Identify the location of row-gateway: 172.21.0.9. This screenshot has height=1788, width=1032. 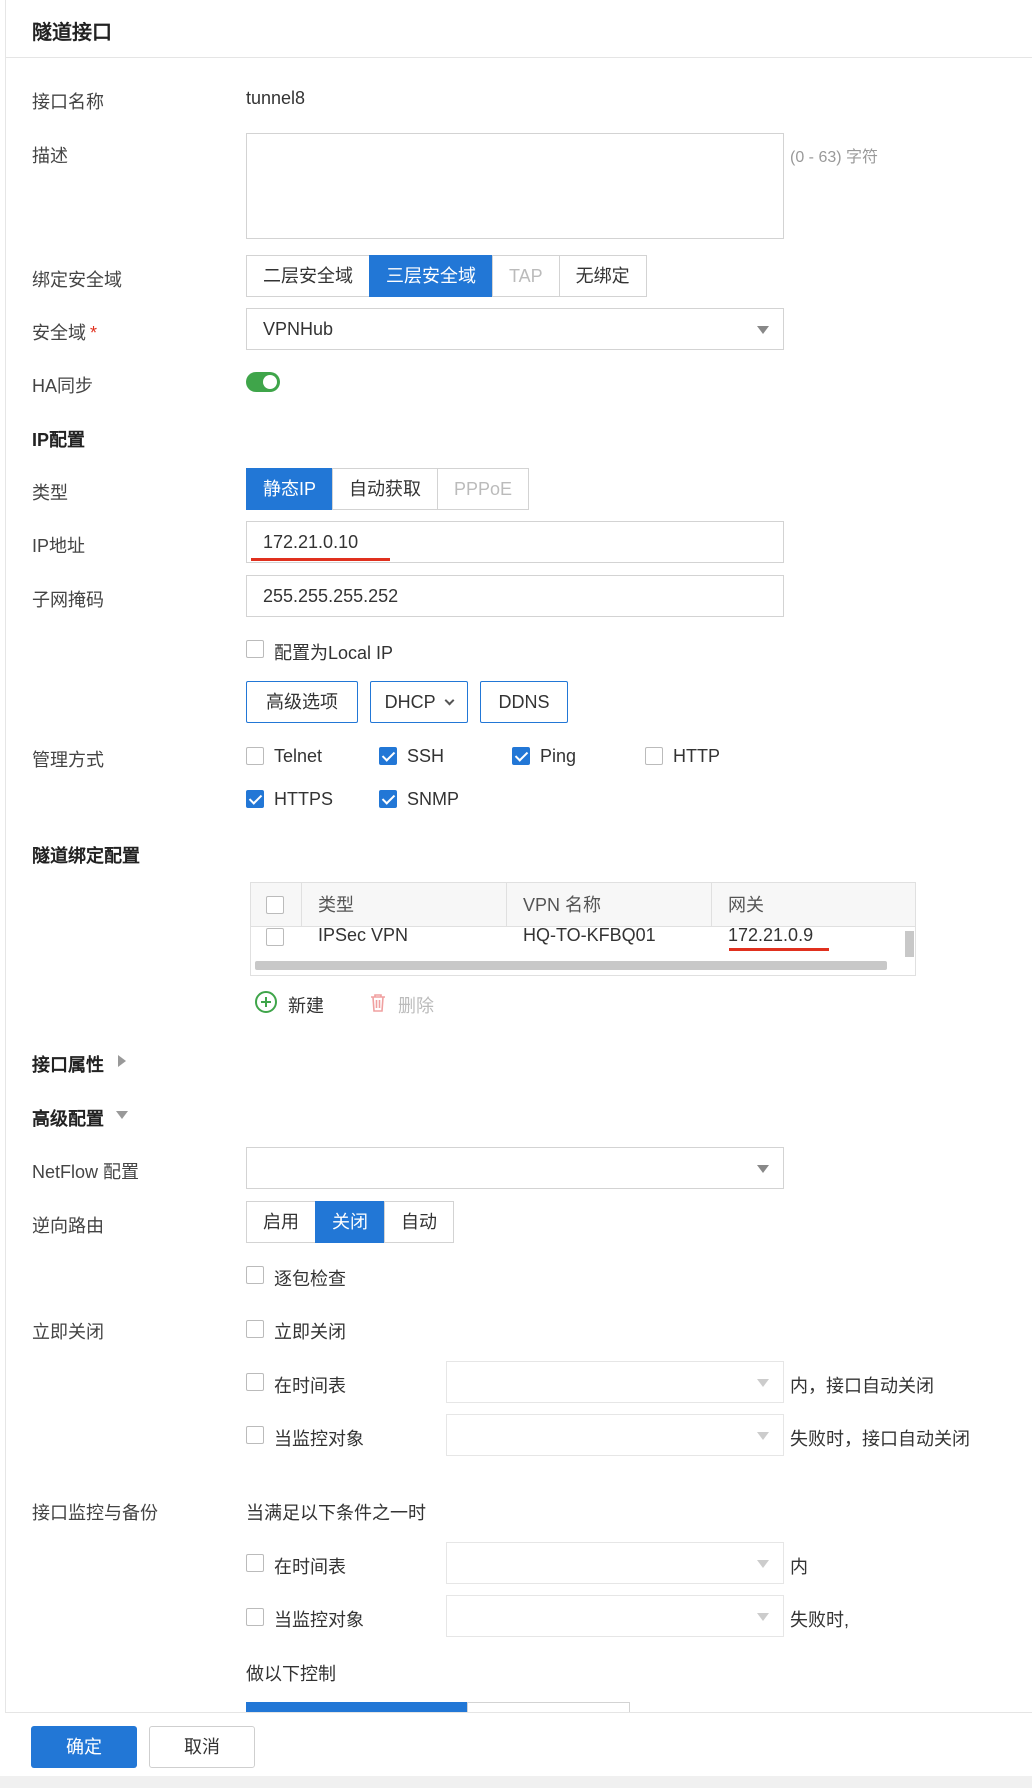
(771, 935).